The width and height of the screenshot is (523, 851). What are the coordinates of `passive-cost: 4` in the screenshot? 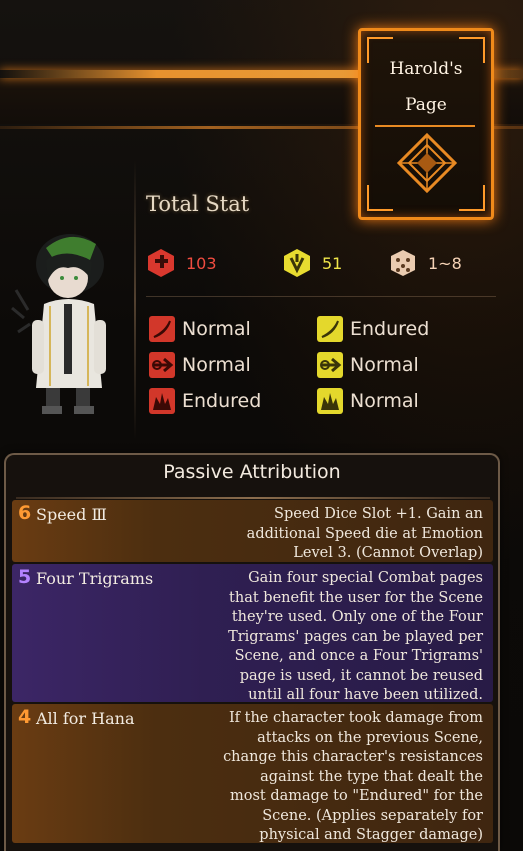 It's located at (25, 717).